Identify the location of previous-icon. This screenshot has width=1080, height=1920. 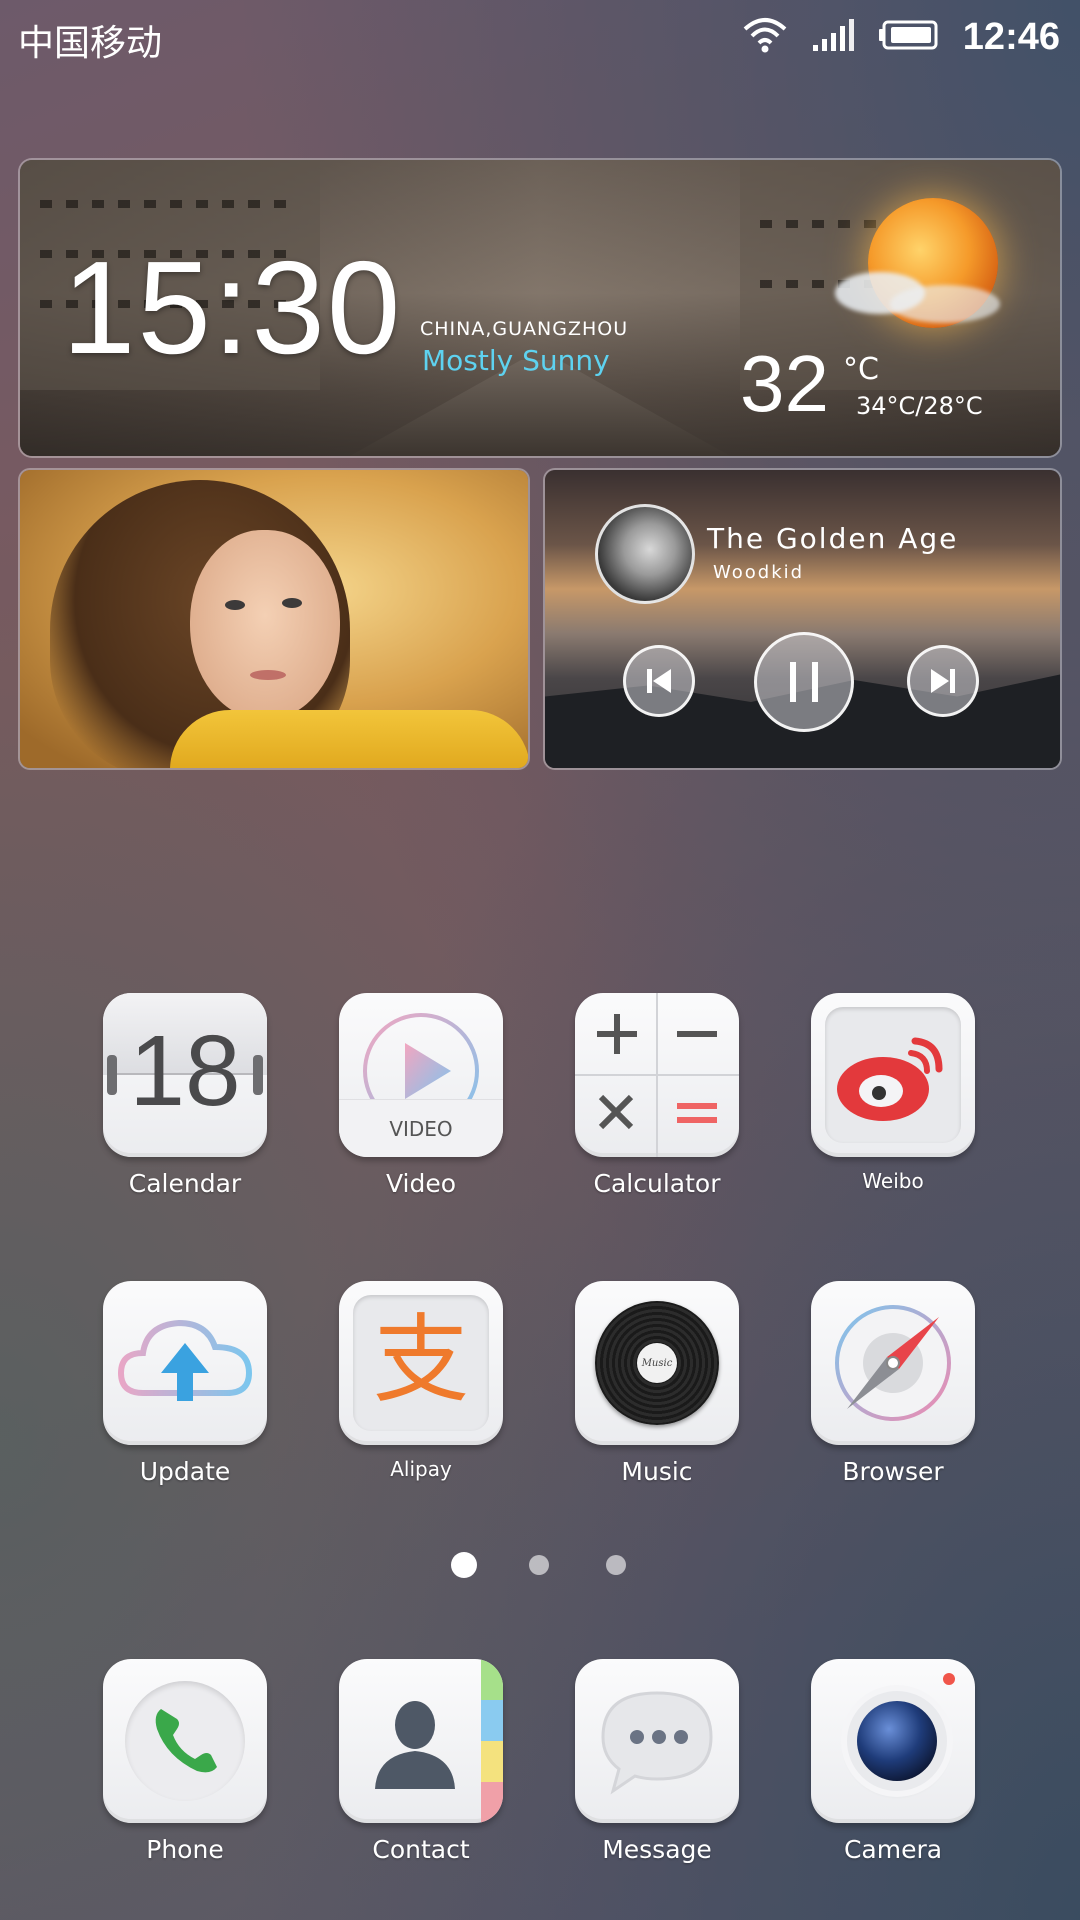
(659, 681).